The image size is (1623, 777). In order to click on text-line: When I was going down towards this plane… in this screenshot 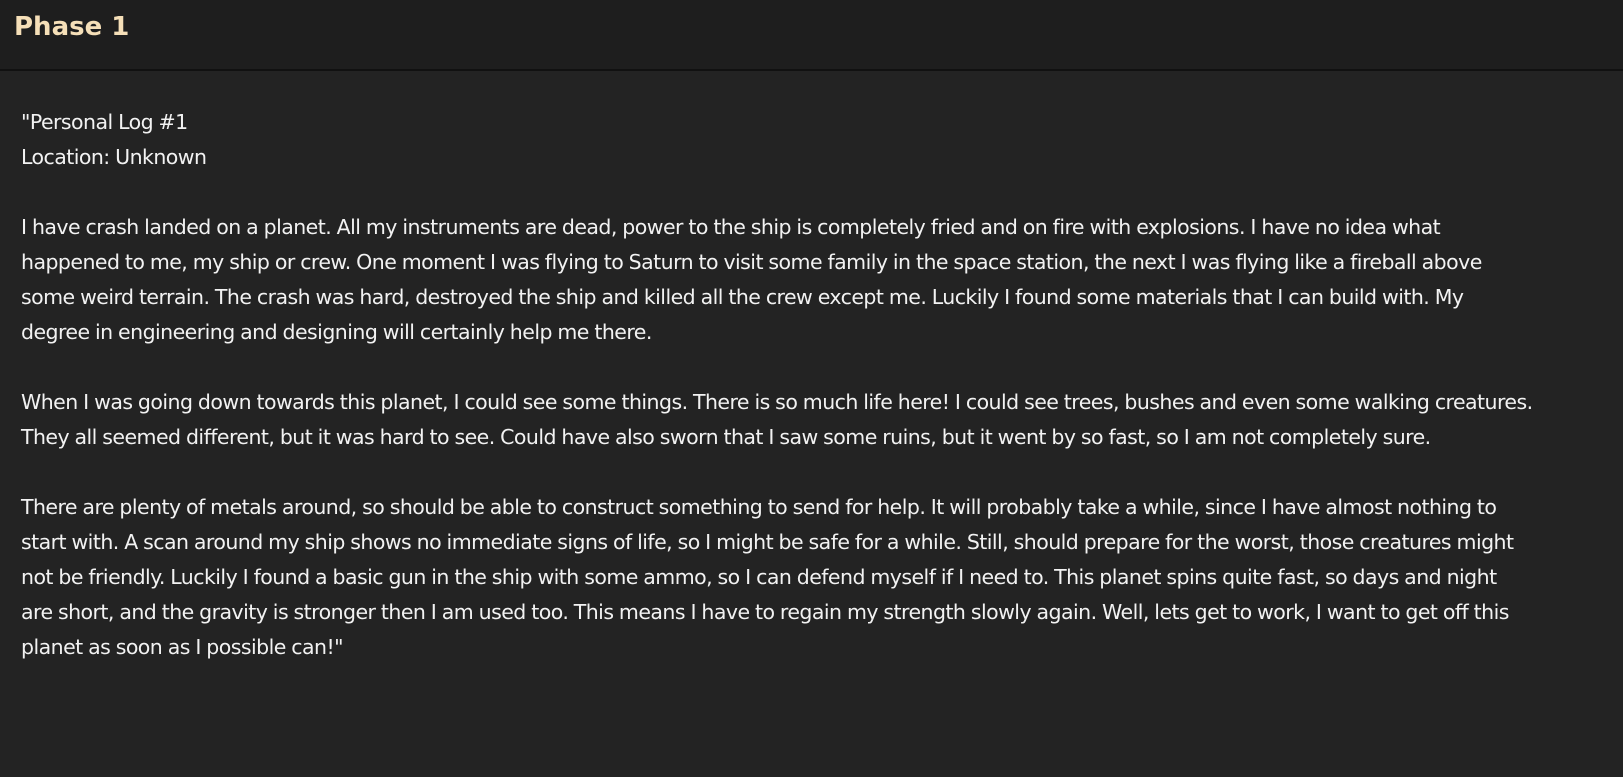, I will do `click(777, 402)`.